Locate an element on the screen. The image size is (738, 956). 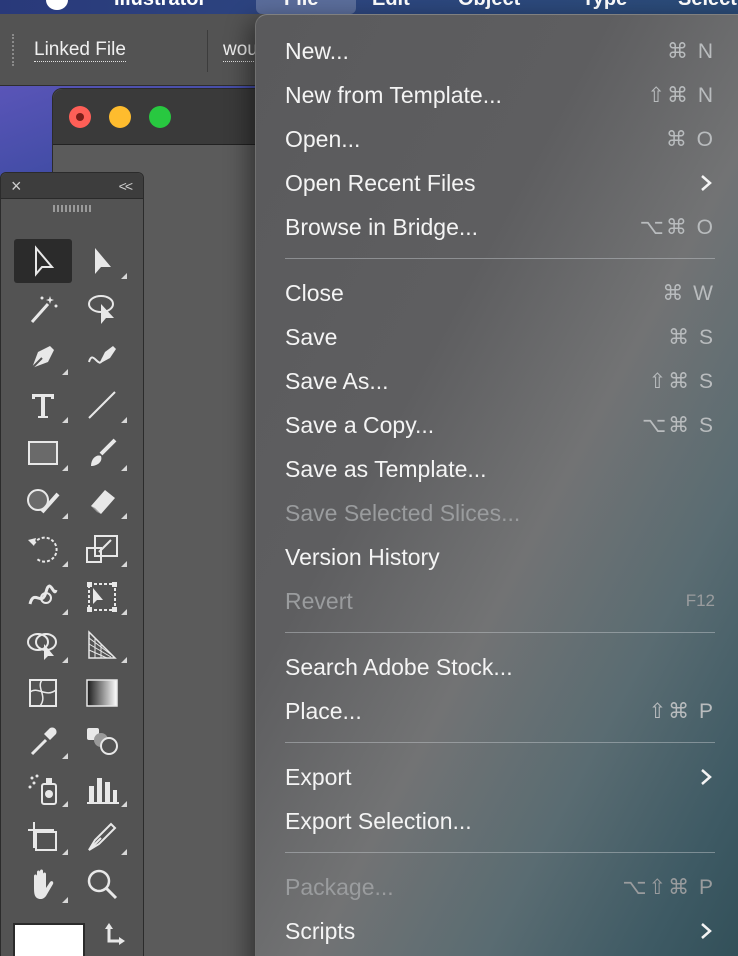
window-close-button is located at coordinates (80, 117).